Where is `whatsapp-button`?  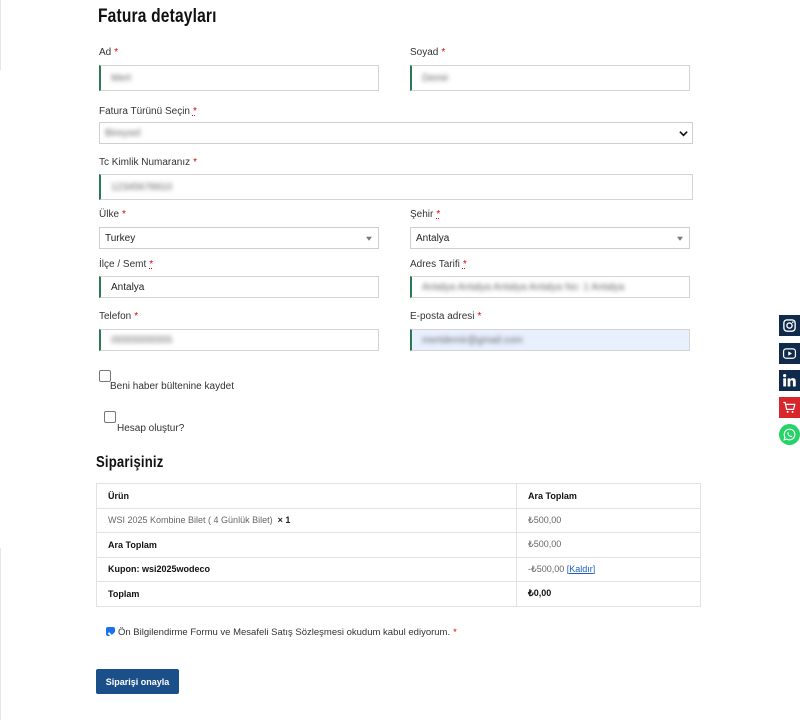
whatsapp-button is located at coordinates (789, 434).